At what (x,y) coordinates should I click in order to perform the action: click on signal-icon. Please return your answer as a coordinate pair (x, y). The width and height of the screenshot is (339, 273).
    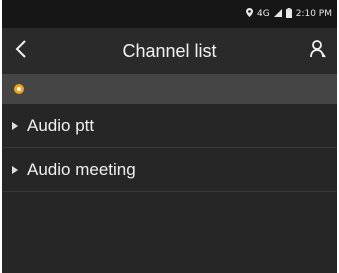
    Looking at the image, I should click on (277, 14).